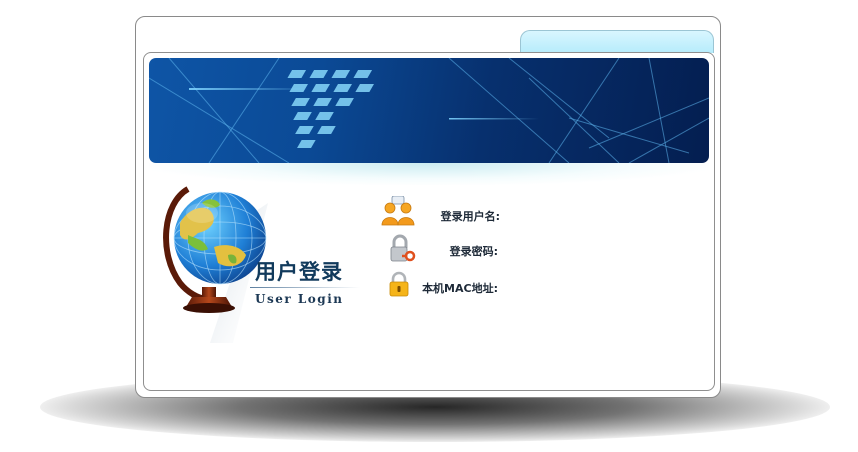  What do you see at coordinates (299, 271) in the screenshot?
I see `login-title-cn: 用户登录` at bounding box center [299, 271].